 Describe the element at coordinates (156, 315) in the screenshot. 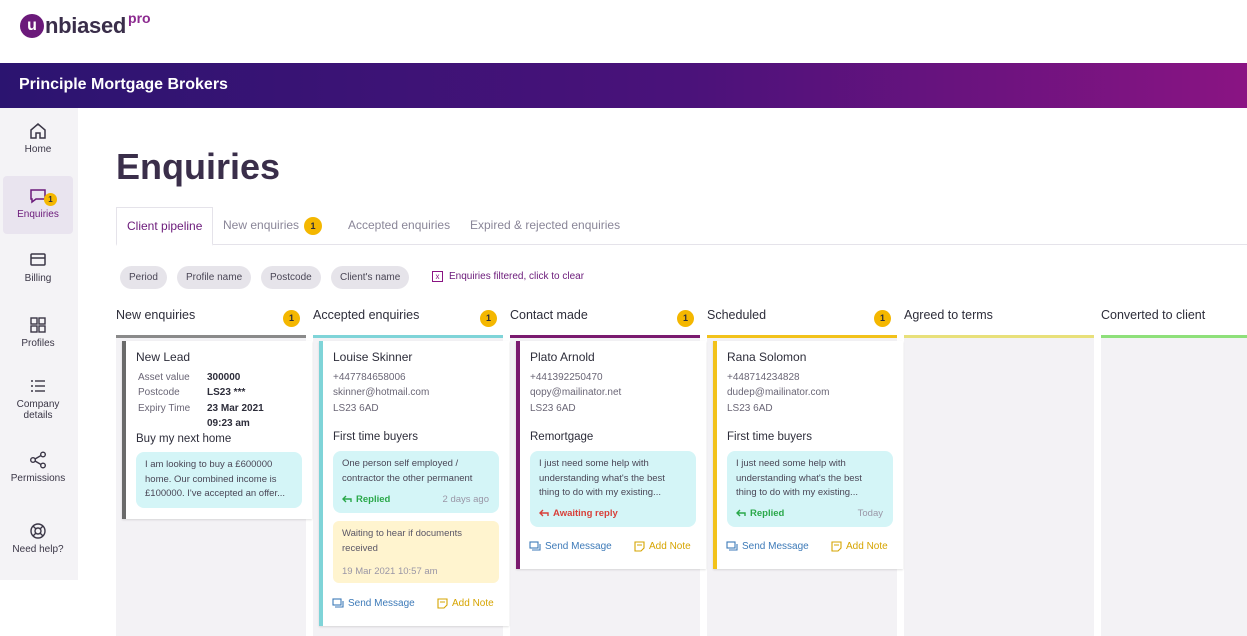

I see `column-title: New enquiries` at that location.